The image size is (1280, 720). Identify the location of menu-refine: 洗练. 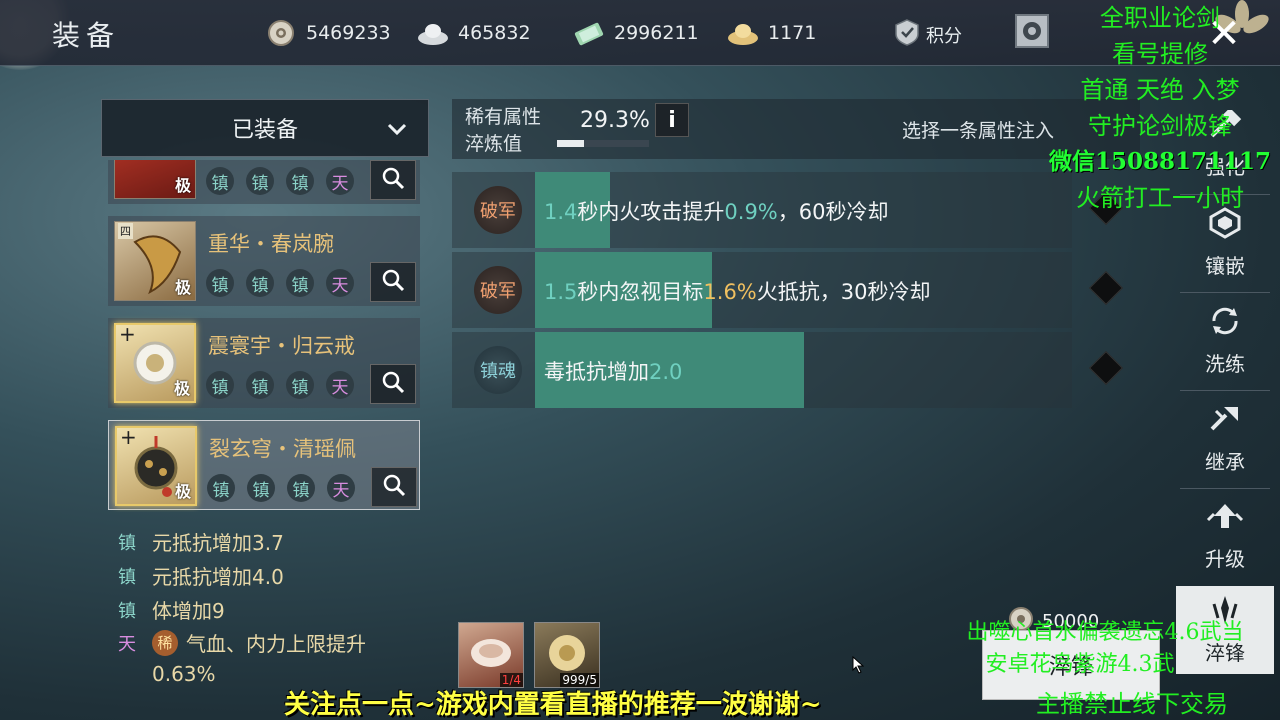
(1225, 341).